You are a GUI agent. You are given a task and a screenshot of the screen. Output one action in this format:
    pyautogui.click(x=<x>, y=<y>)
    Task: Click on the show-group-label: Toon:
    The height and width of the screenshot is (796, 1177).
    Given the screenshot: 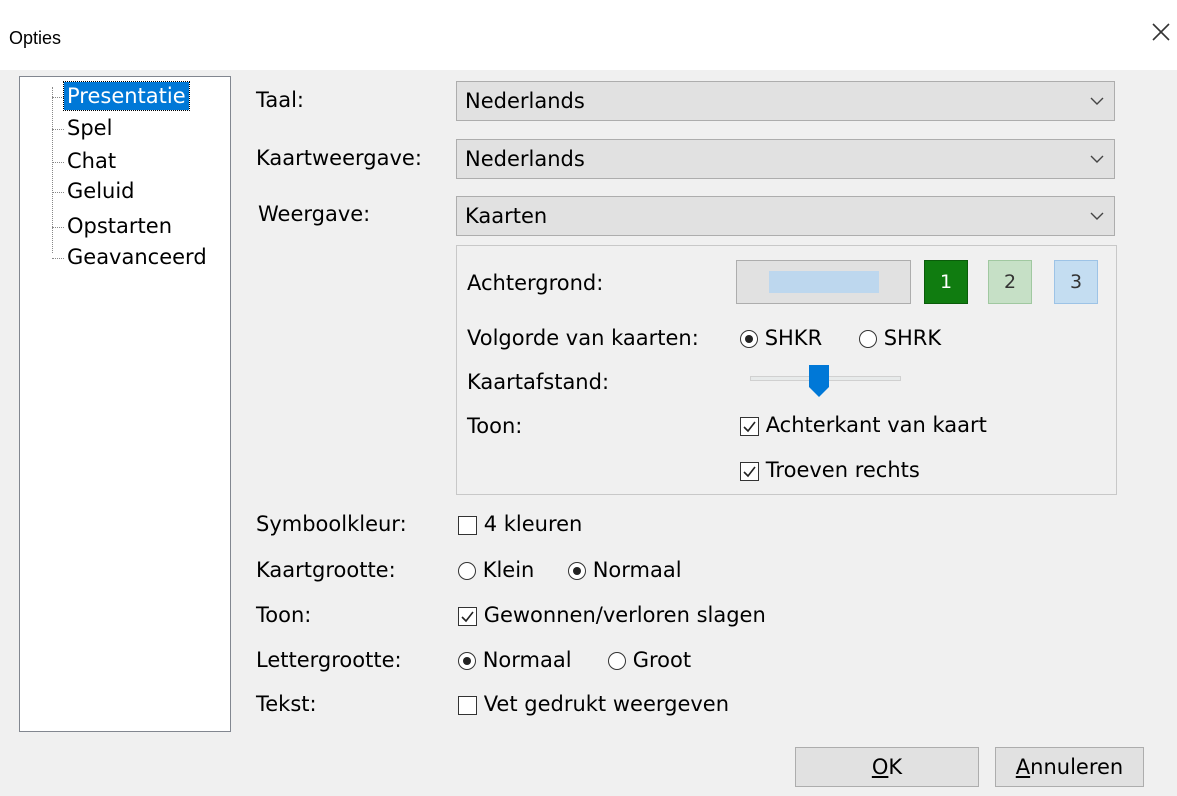 What is the action you would take?
    pyautogui.click(x=495, y=426)
    